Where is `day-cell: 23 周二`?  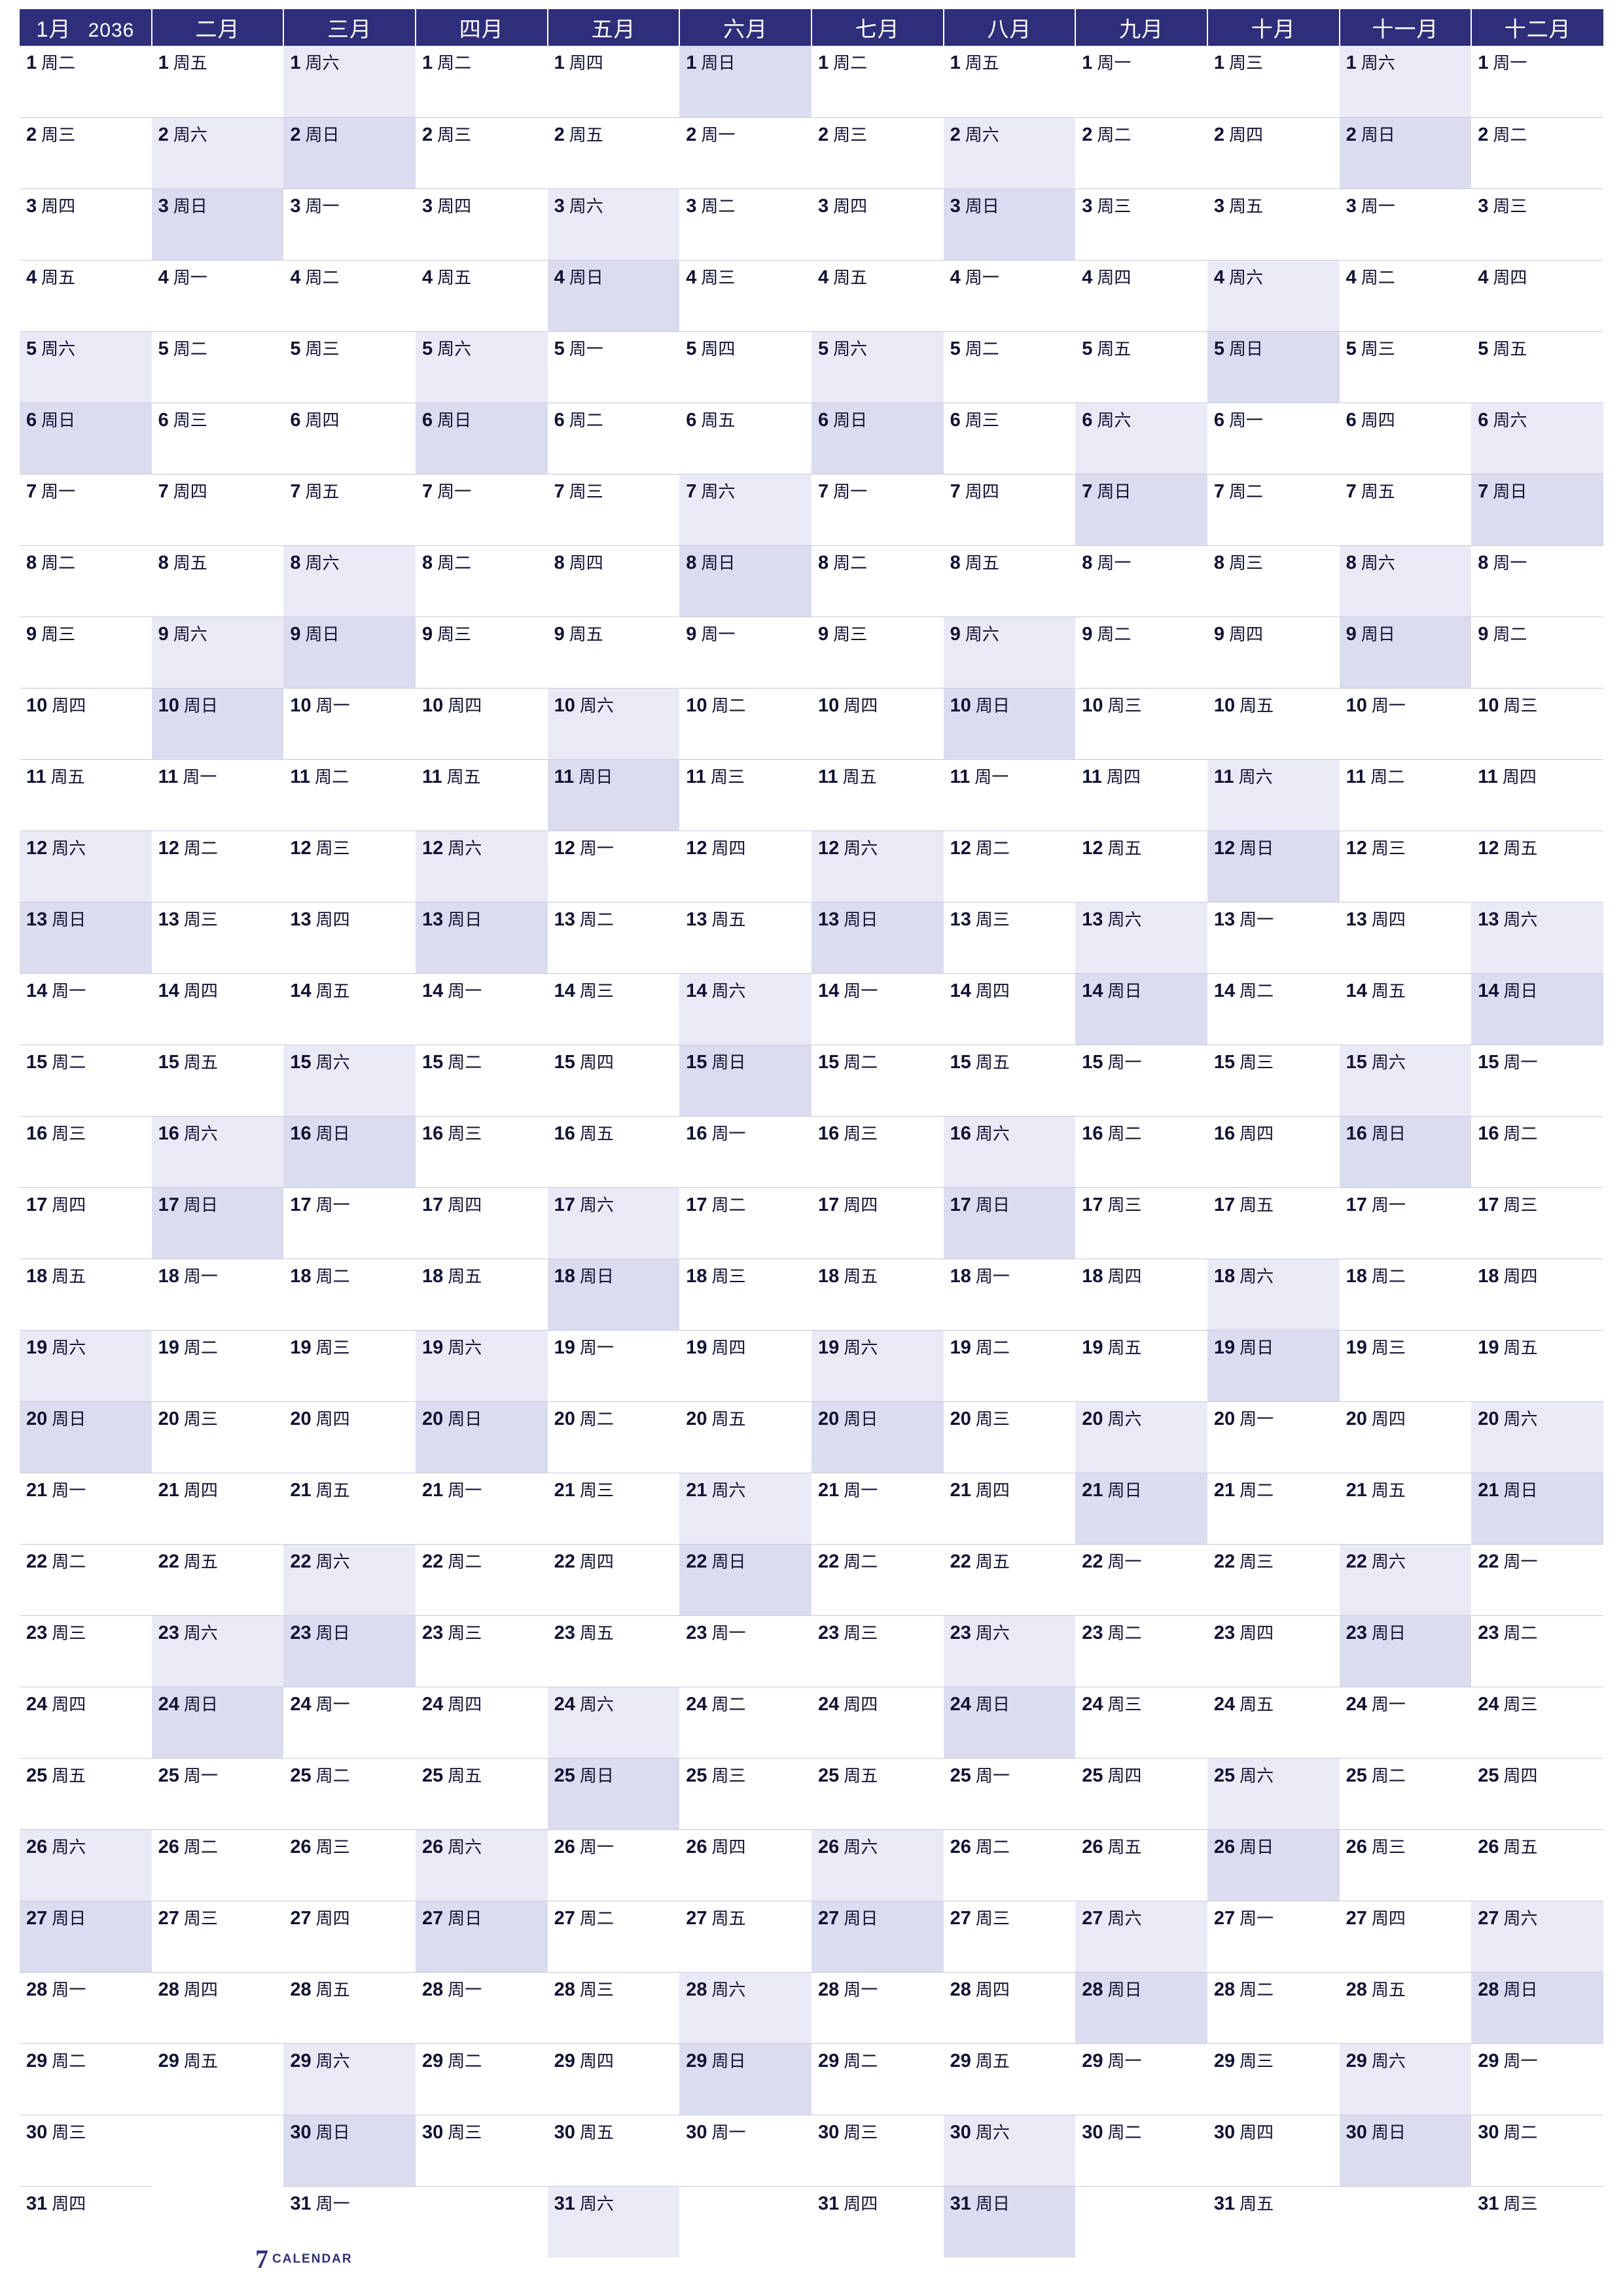
day-cell: 23 周二 is located at coordinates (1141, 1651).